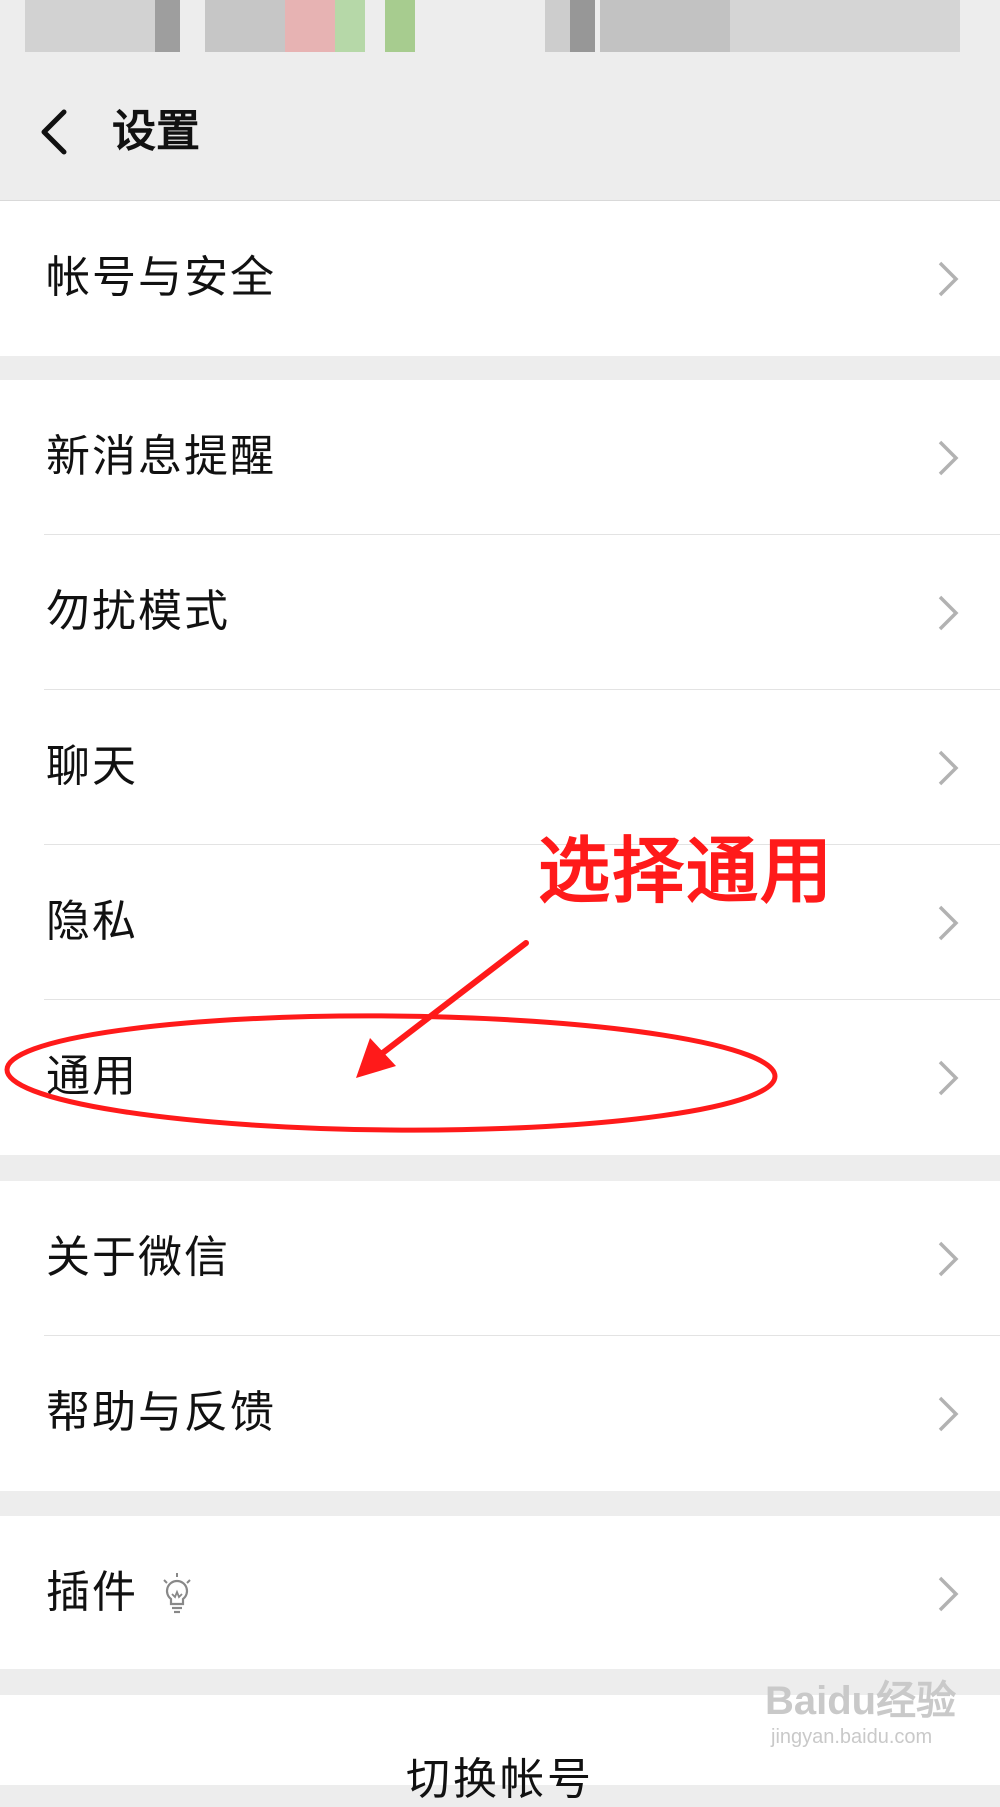 The image size is (1000, 1807). What do you see at coordinates (161, 456) in the screenshot?
I see `settings-item-label: 新消息提醒` at bounding box center [161, 456].